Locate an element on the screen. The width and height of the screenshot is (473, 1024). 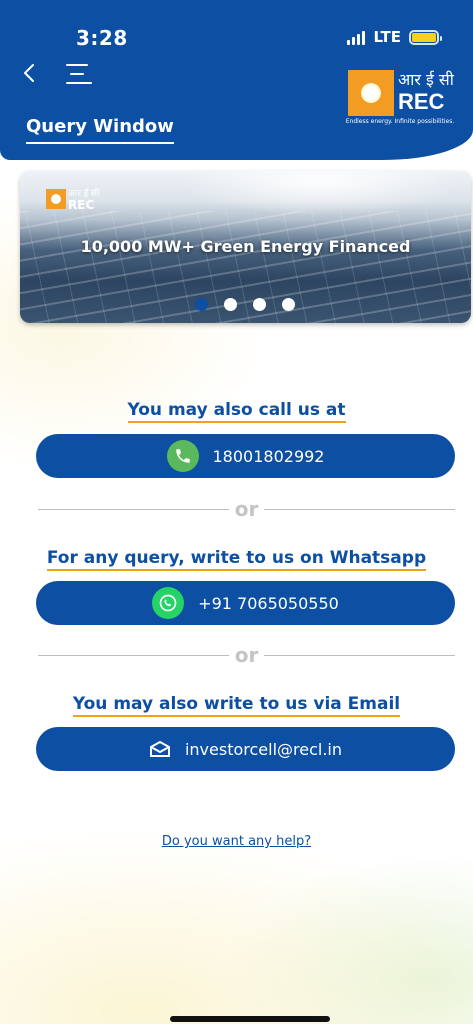
envelope-icon is located at coordinates (160, 749).